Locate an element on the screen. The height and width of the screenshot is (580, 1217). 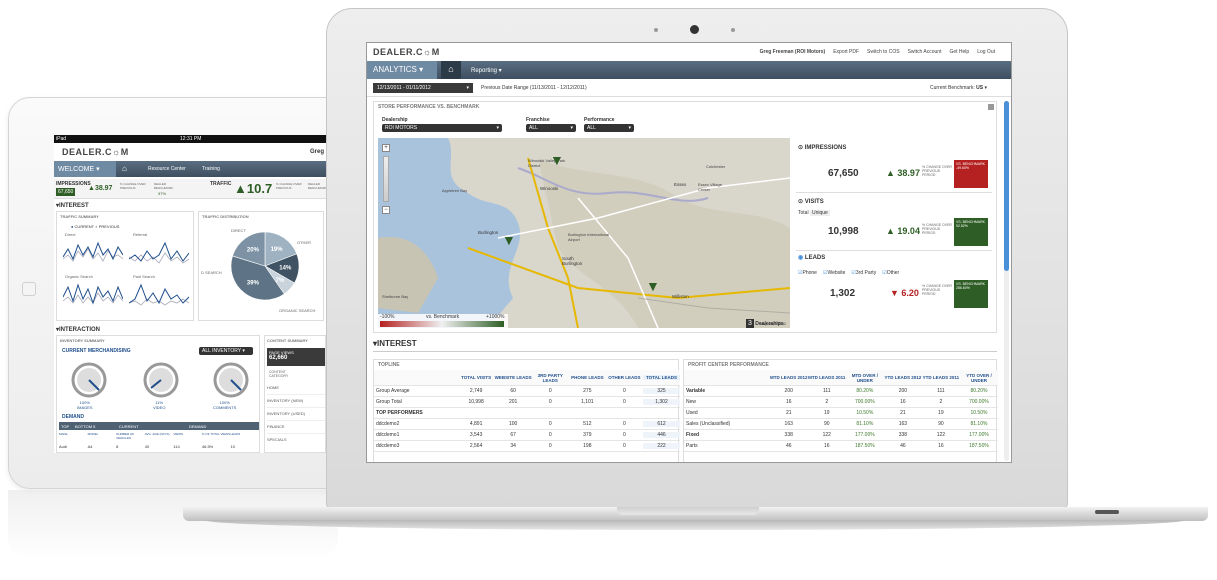
table-header-cell: TOTAL VISITS is located at coordinates (476, 377).